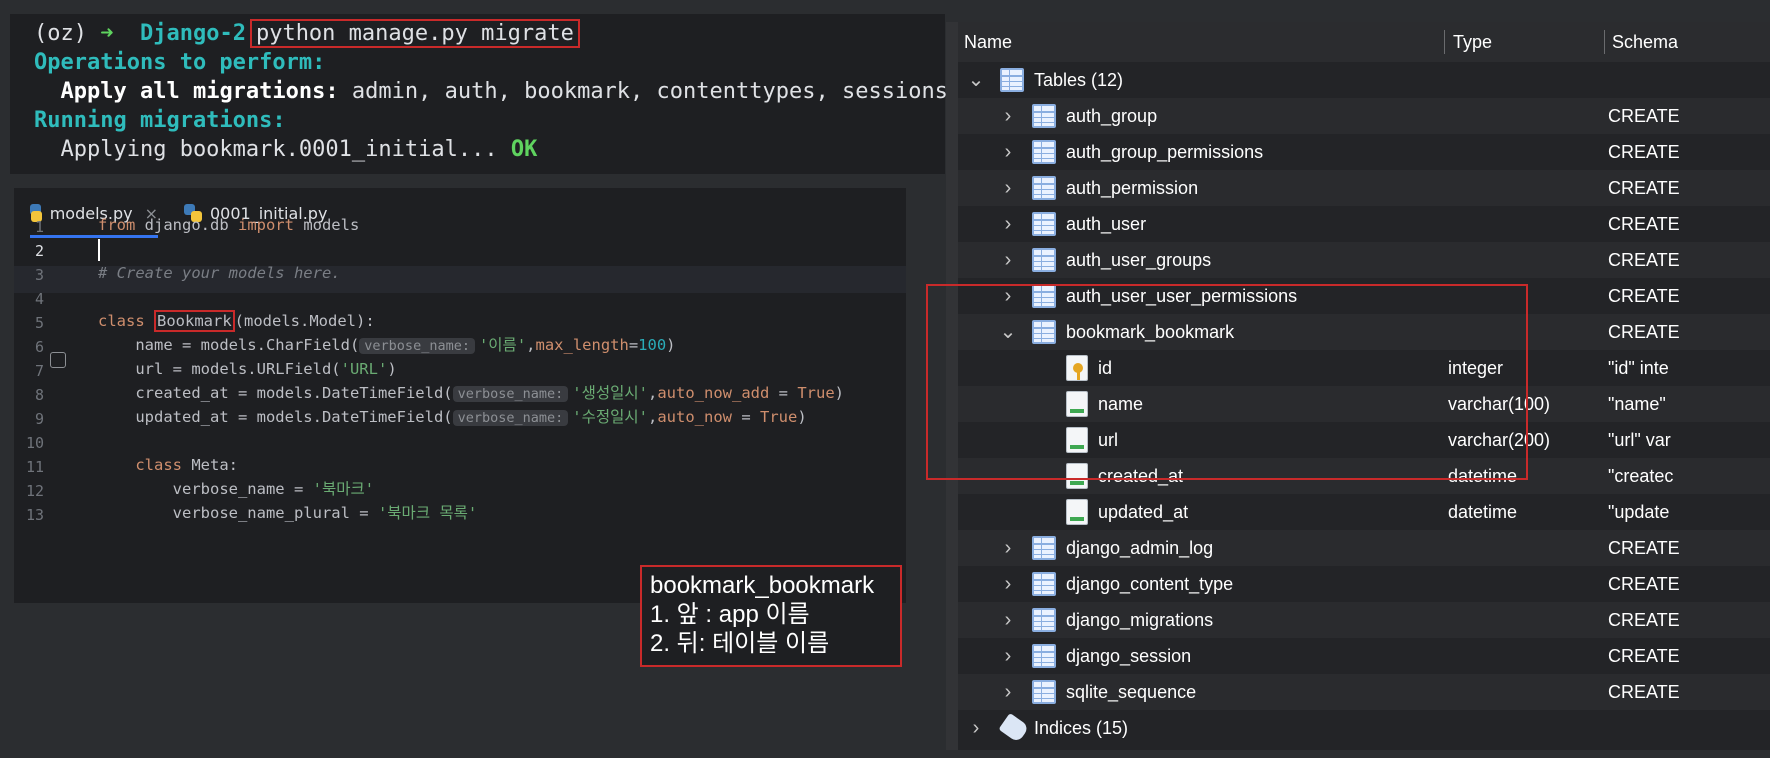  I want to click on column-header-row: Name Type Schema, so click(1364, 42).